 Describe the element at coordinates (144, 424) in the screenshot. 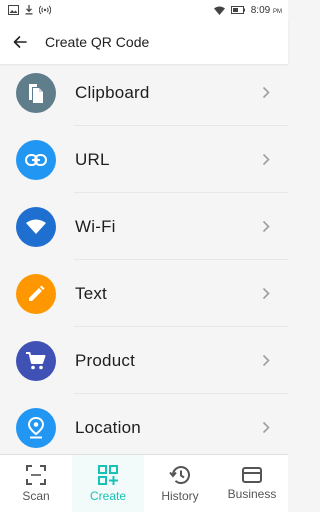

I see `list-item-location: Location` at that location.